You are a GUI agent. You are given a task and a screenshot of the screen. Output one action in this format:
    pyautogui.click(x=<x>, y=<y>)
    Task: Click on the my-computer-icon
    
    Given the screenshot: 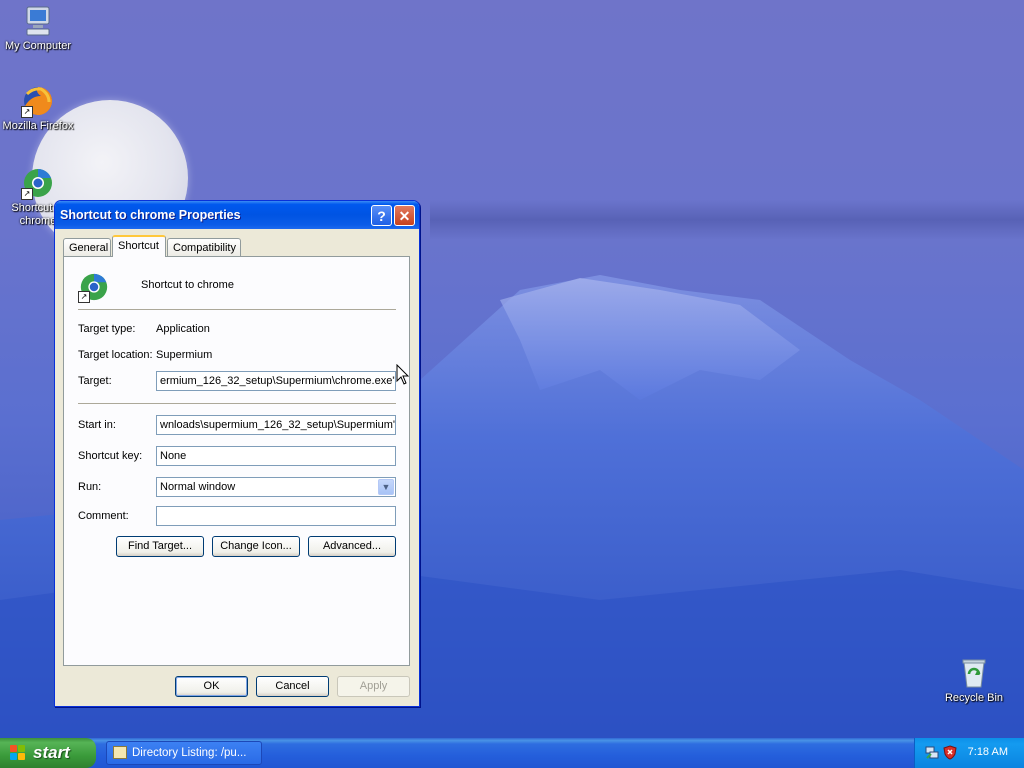 What is the action you would take?
    pyautogui.click(x=38, y=21)
    